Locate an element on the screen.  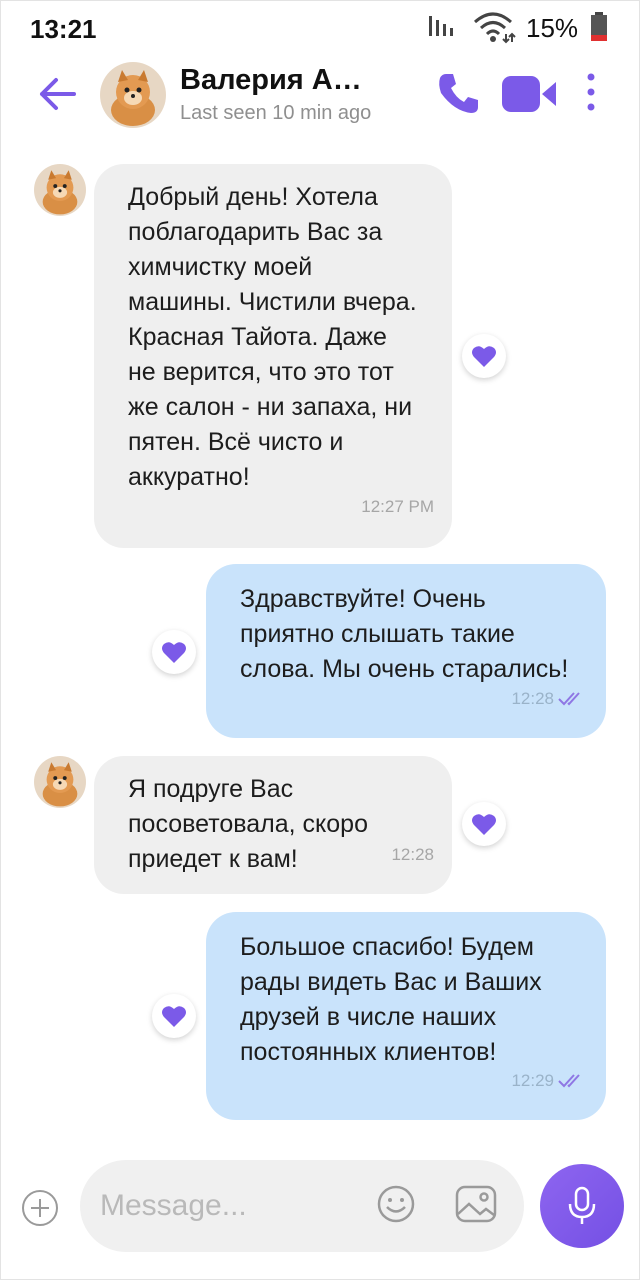
message-time: 12:27 PM is located at coordinates (397, 506).